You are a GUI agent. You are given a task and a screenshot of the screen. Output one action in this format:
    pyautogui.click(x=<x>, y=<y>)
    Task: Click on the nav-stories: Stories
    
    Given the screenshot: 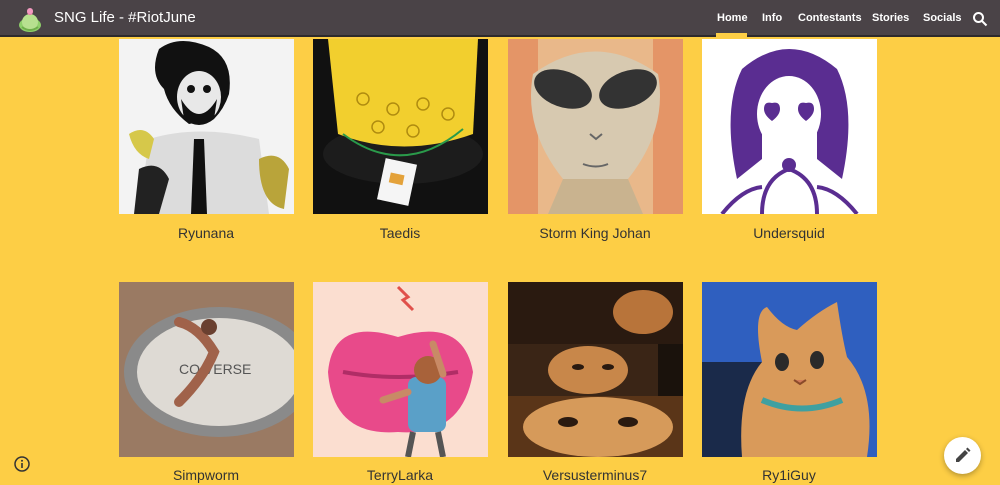 What is the action you would take?
    pyautogui.click(x=890, y=18)
    